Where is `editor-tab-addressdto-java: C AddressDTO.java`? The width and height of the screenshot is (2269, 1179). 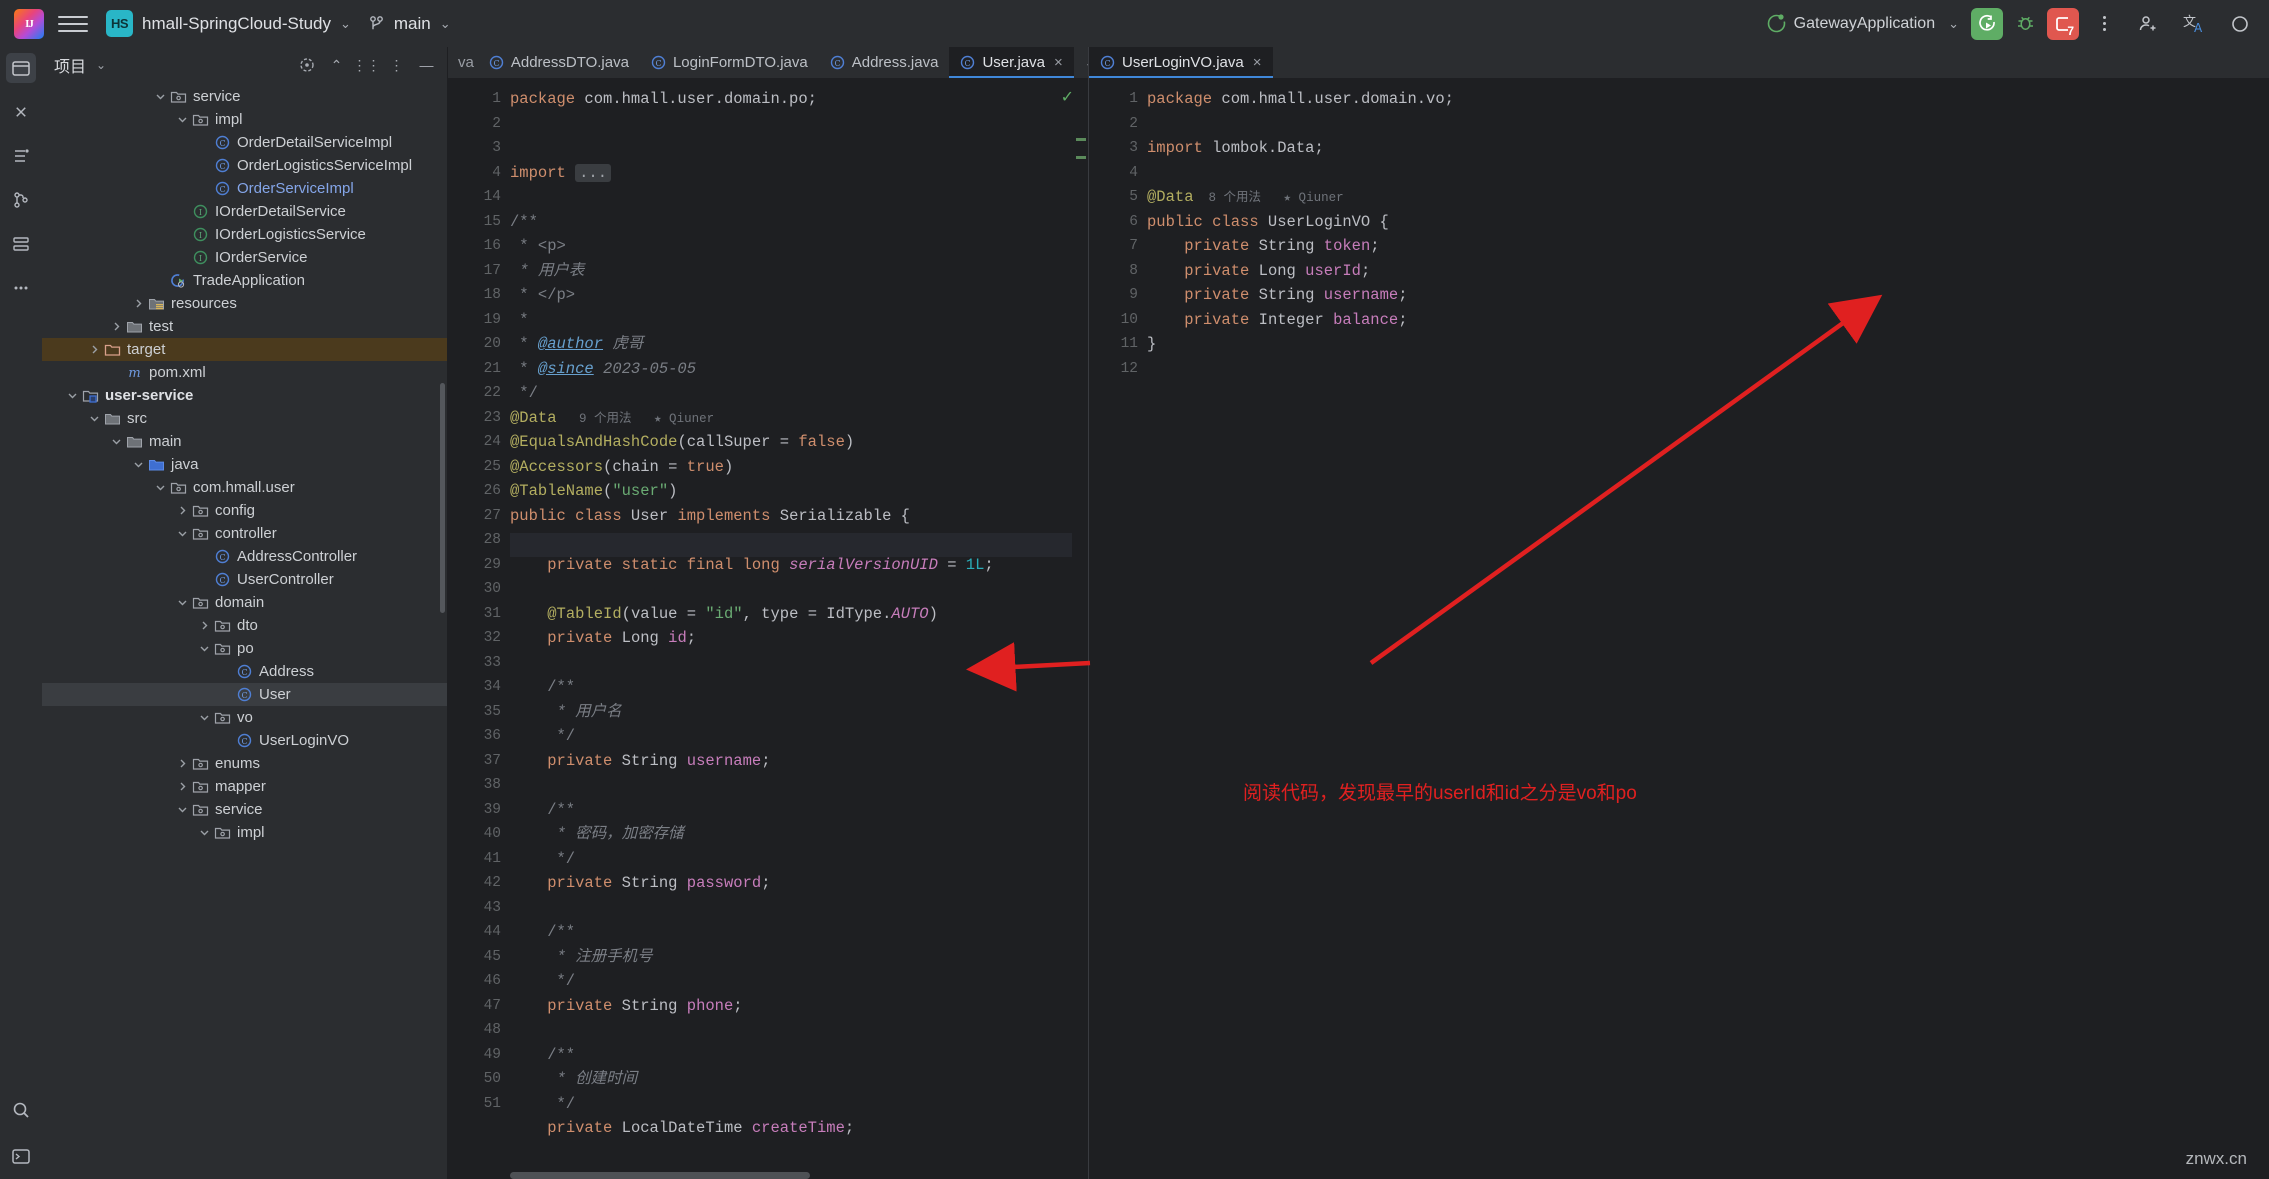 editor-tab-addressdto-java: C AddressDTO.java is located at coordinates (559, 62).